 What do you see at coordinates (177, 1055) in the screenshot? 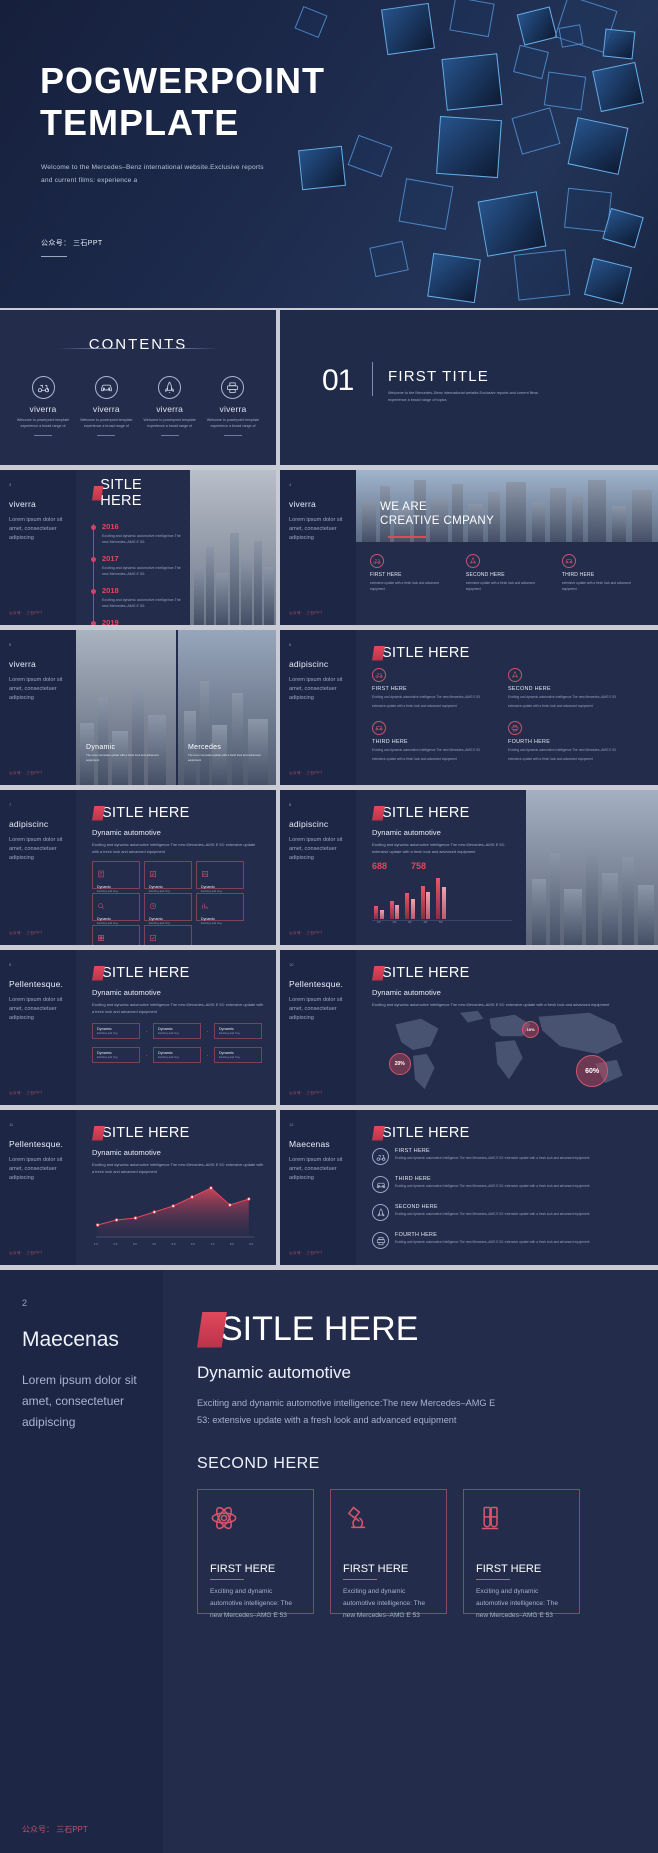
I see `flow-box-5: Dynamic Exciting and Img` at bounding box center [177, 1055].